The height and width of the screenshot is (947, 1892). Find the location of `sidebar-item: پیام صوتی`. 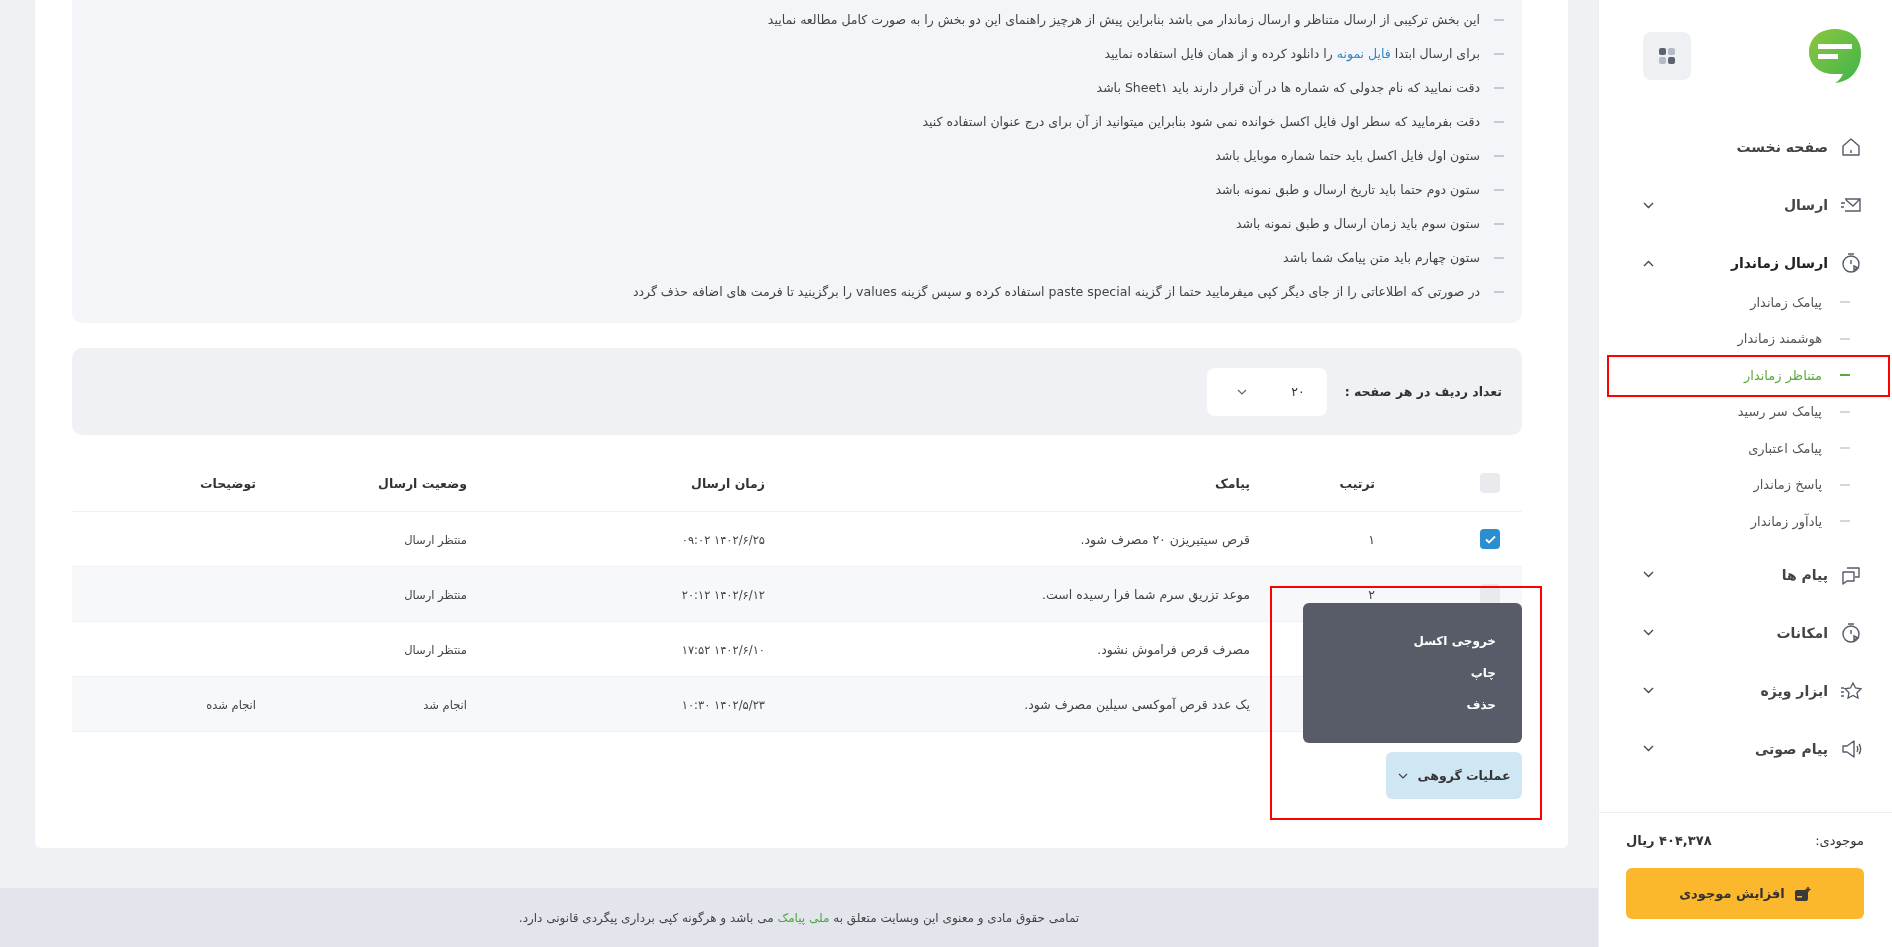

sidebar-item: پیام صوتی is located at coordinates (1752, 748).